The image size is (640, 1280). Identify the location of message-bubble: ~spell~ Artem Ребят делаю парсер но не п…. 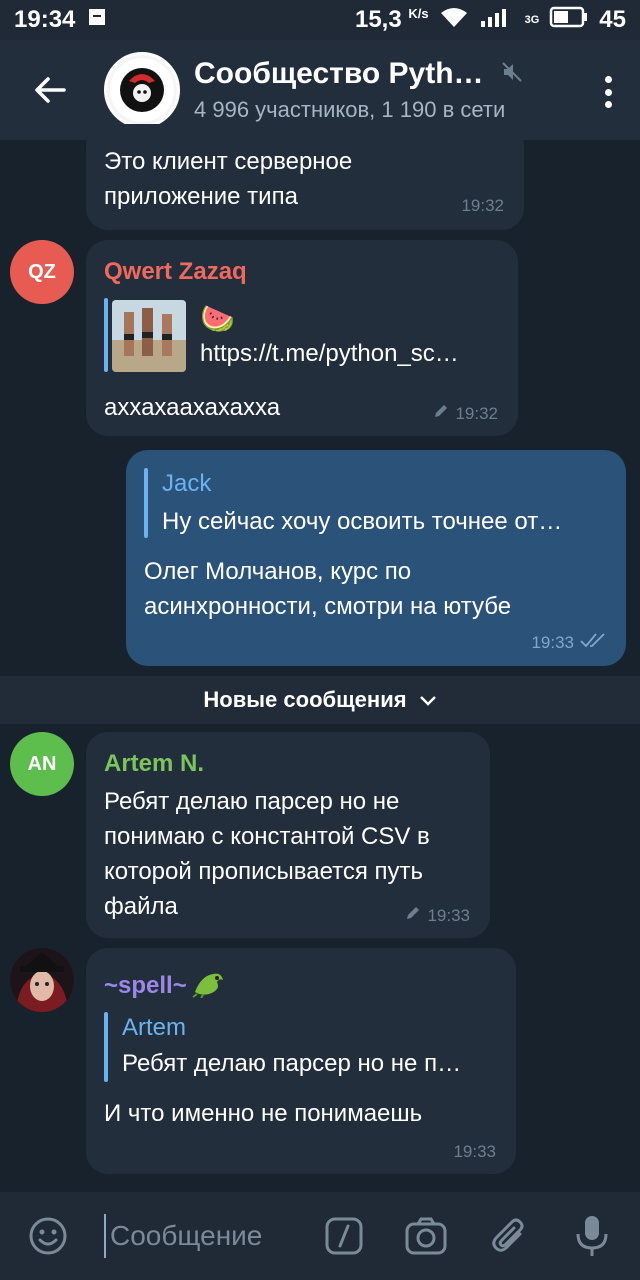
(301, 1061).